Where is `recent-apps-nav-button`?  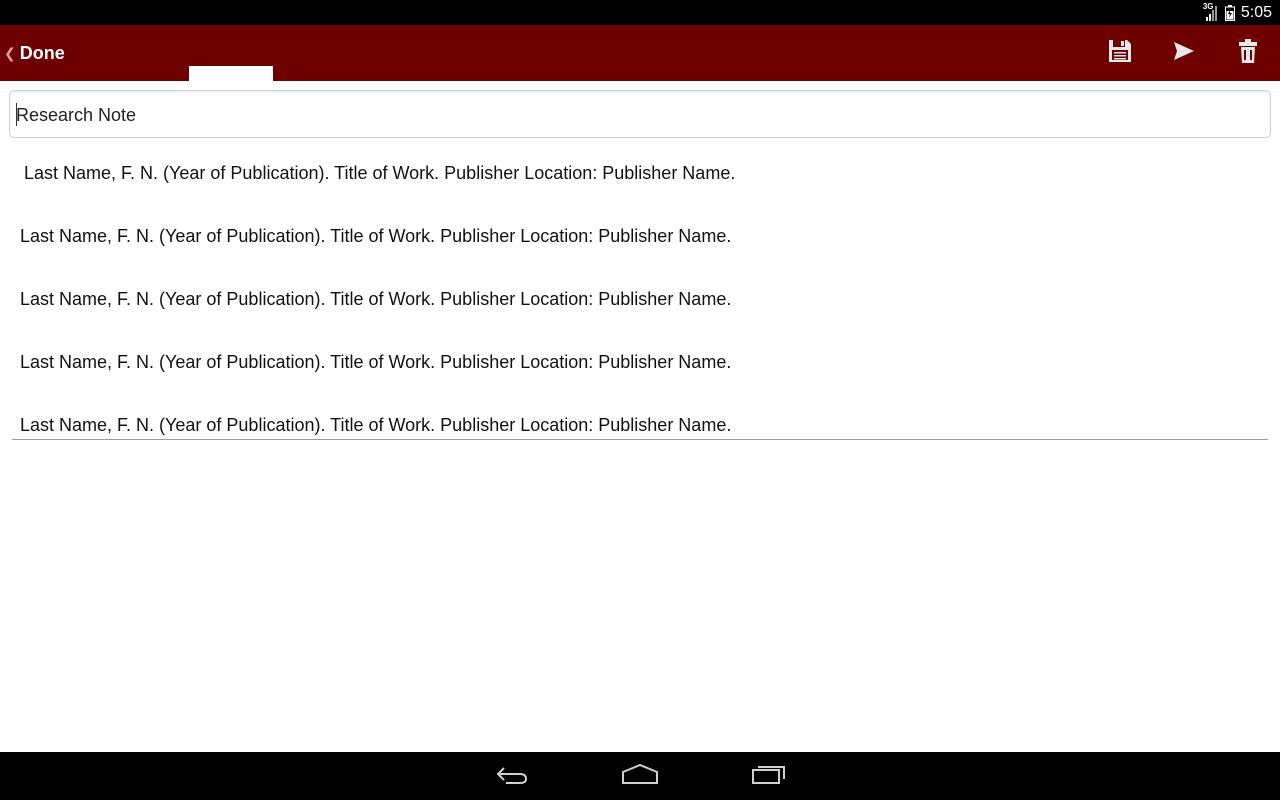 recent-apps-nav-button is located at coordinates (769, 776).